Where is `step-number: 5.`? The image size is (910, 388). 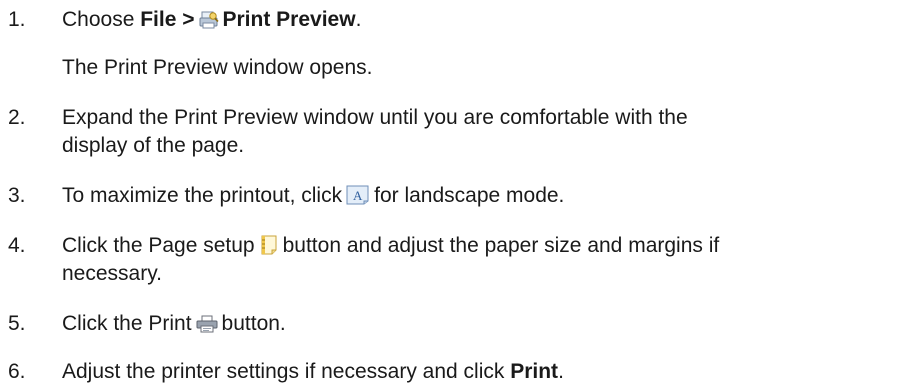 step-number: 5. is located at coordinates (17, 323).